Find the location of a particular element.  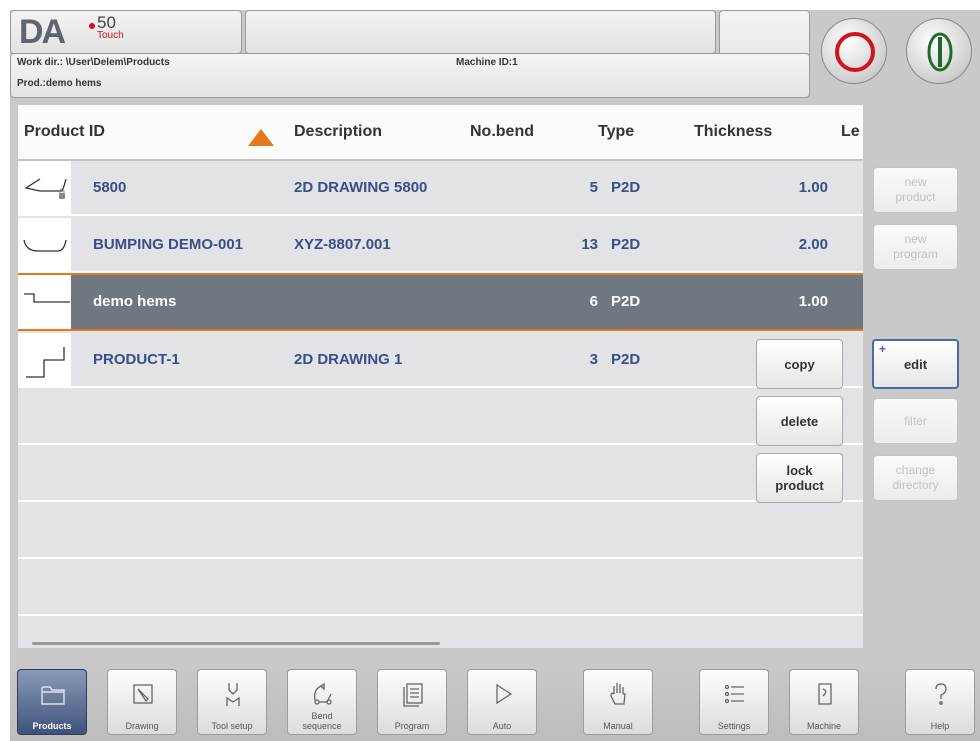

nav-tool-setup: Tool setup is located at coordinates (232, 702).